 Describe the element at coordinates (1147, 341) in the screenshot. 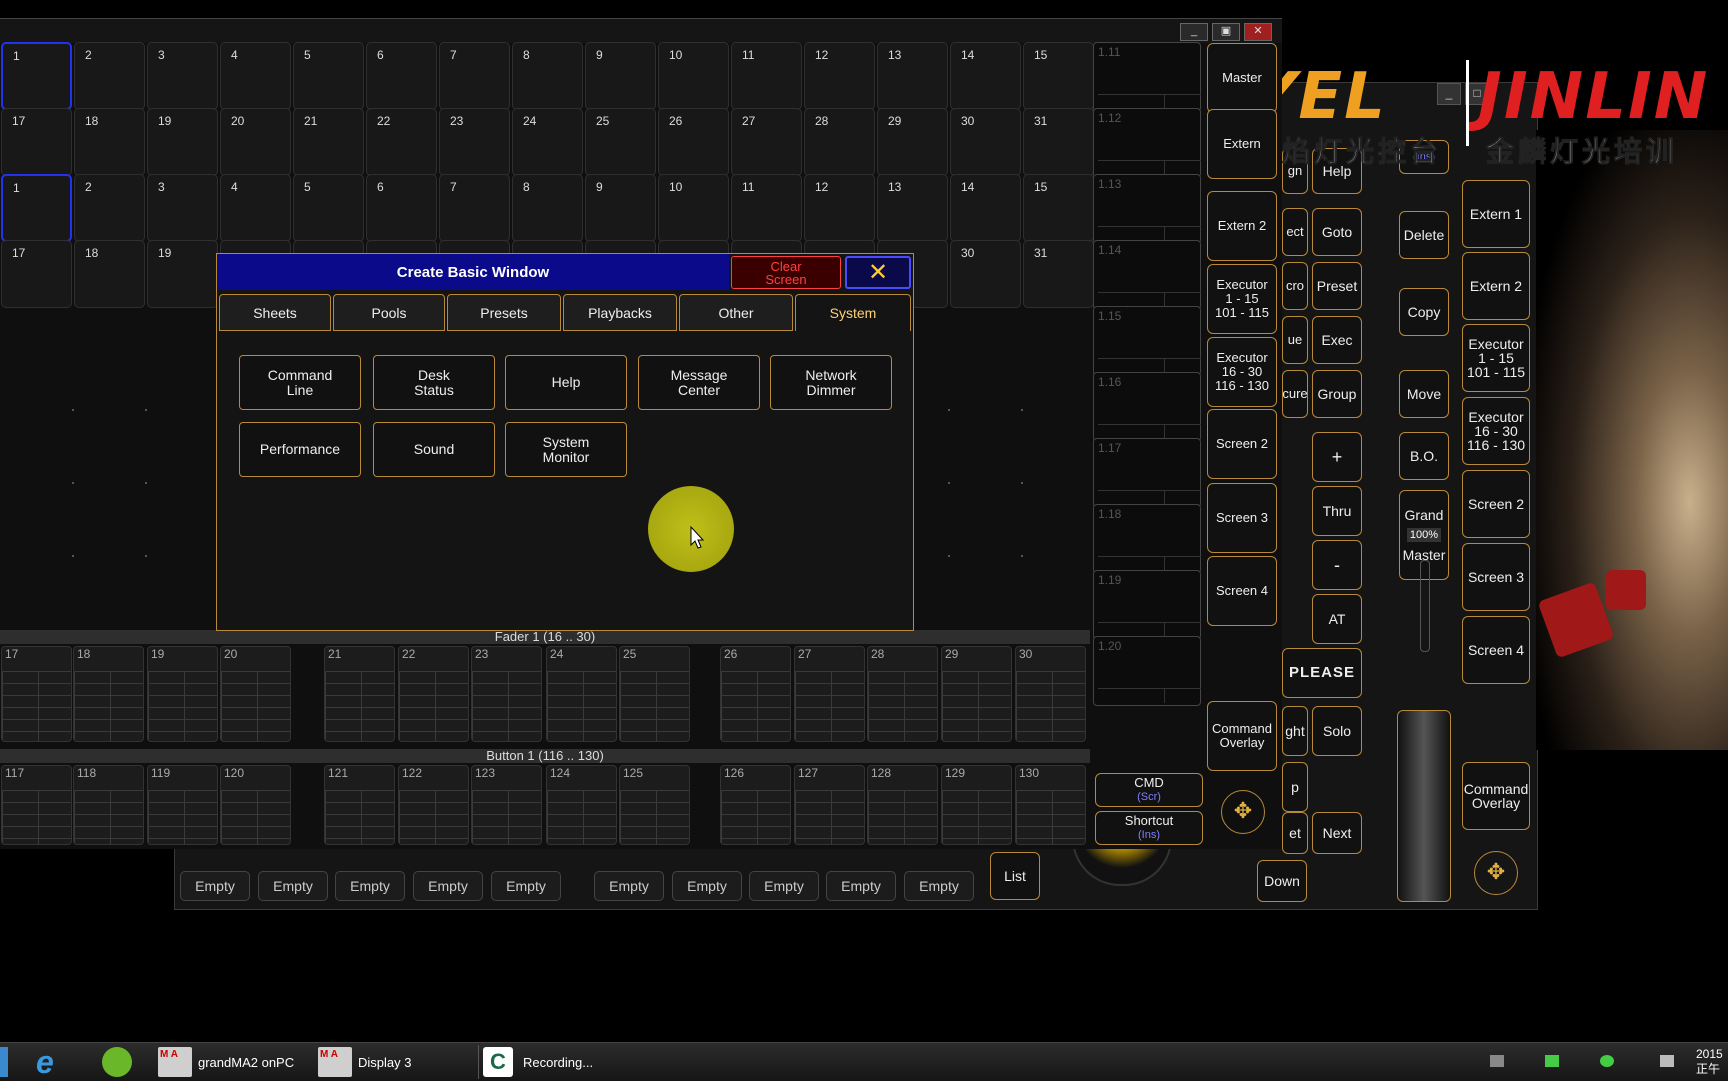

I see `executor-slot: 1.15` at that location.